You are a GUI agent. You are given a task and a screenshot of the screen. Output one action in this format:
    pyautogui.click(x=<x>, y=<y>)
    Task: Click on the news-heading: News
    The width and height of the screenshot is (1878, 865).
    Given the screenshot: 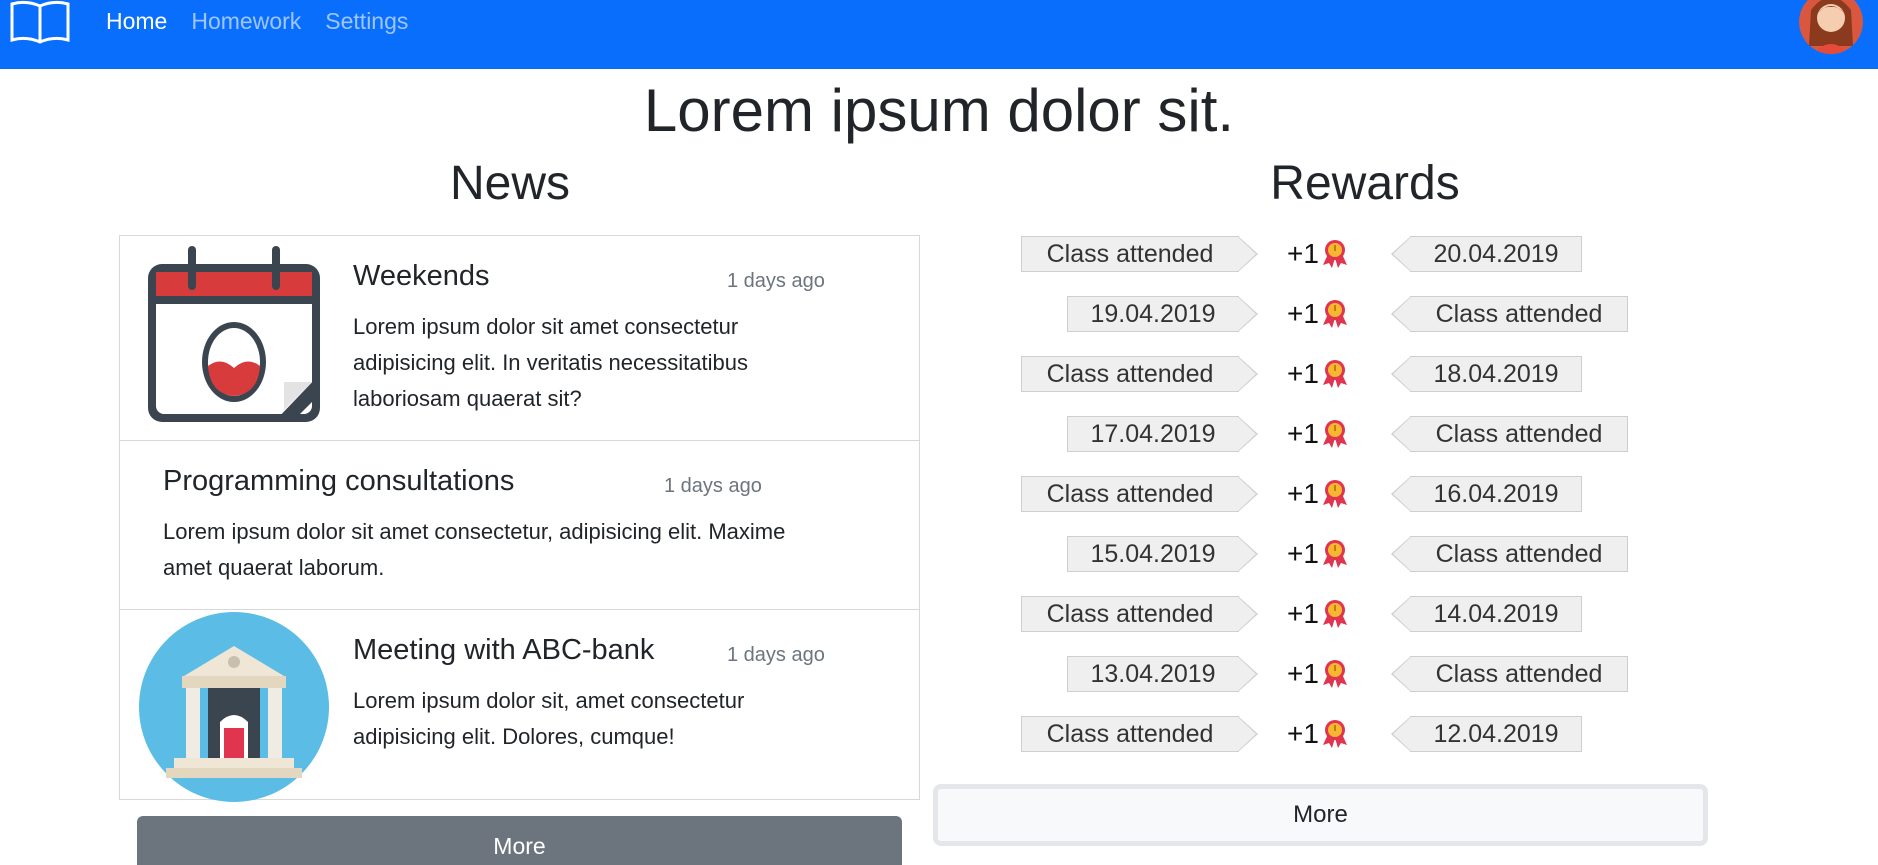 What is the action you would take?
    pyautogui.click(x=510, y=183)
    